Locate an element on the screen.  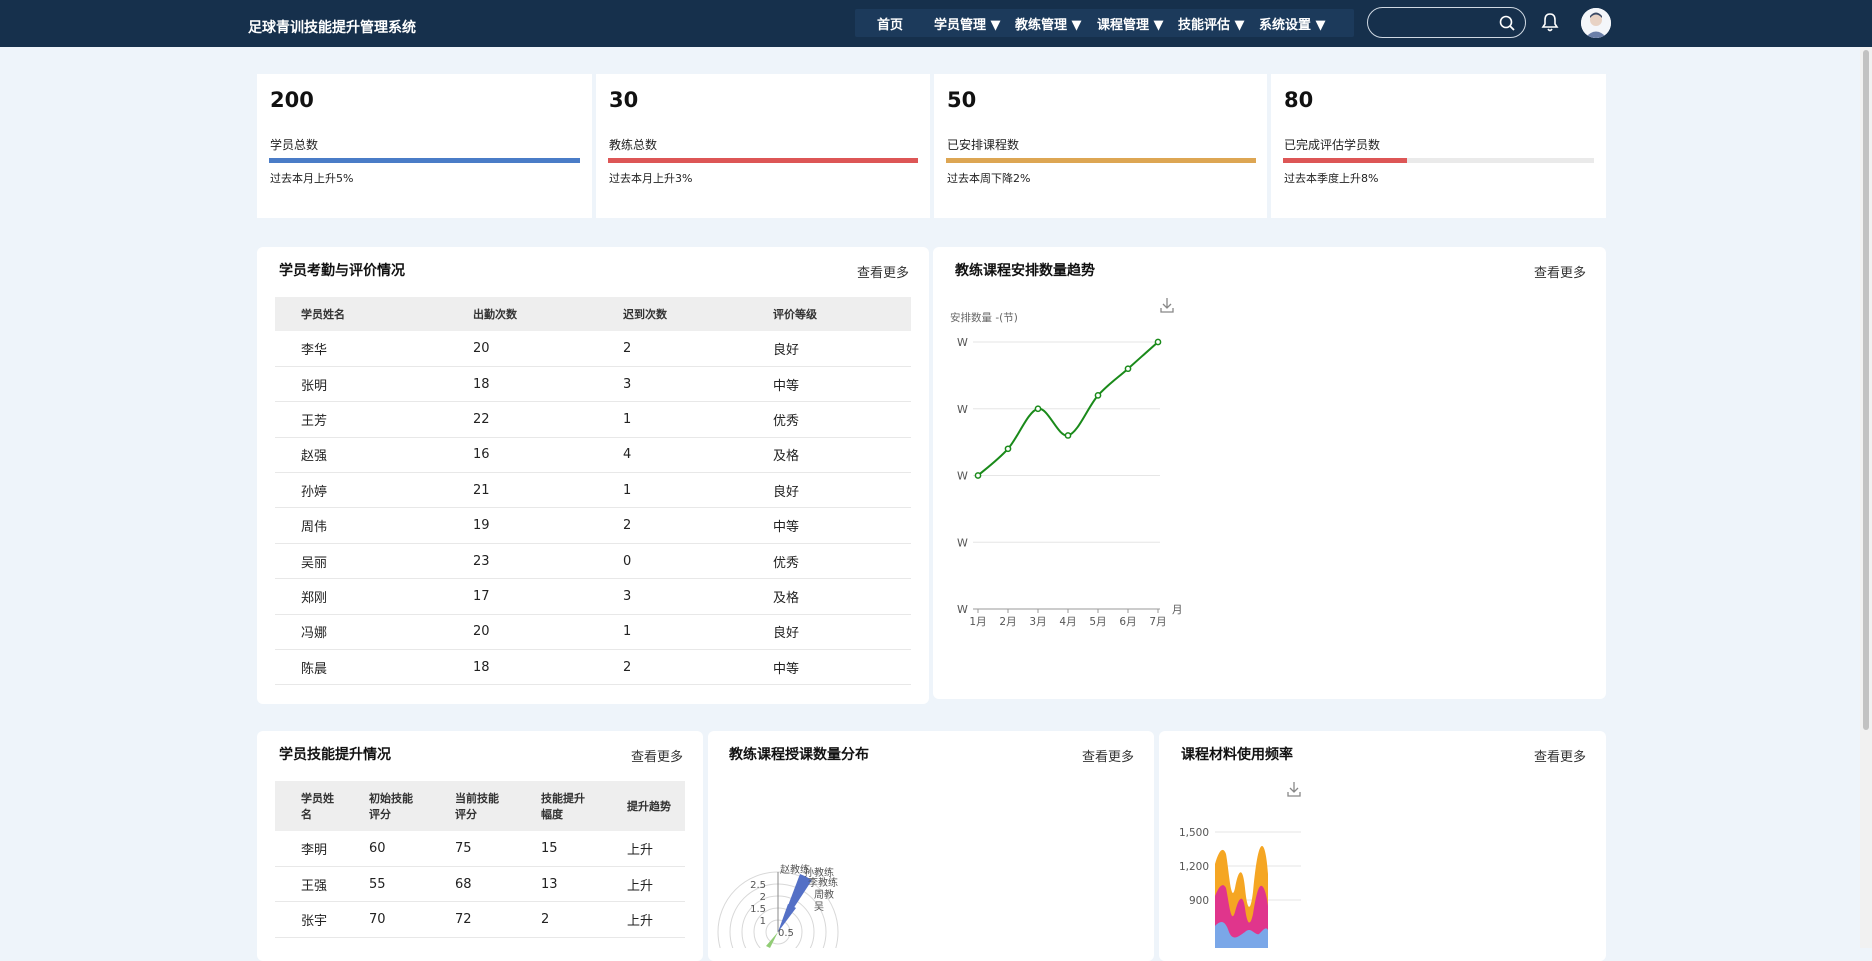
table-cell: 1 is located at coordinates (672, 632).